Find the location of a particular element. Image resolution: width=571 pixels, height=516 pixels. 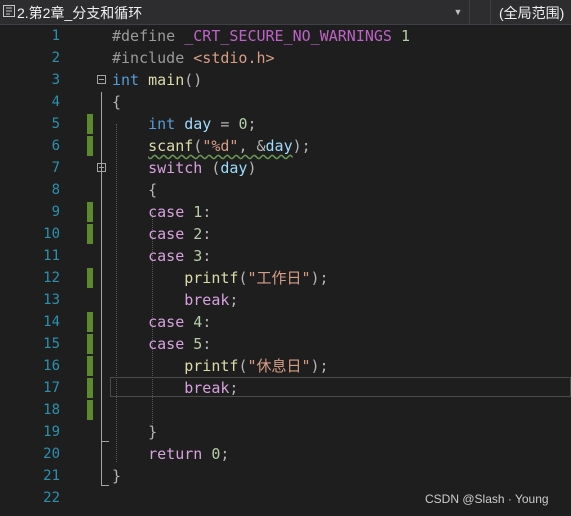

code-line: 10 case 2: is located at coordinates (285, 234).